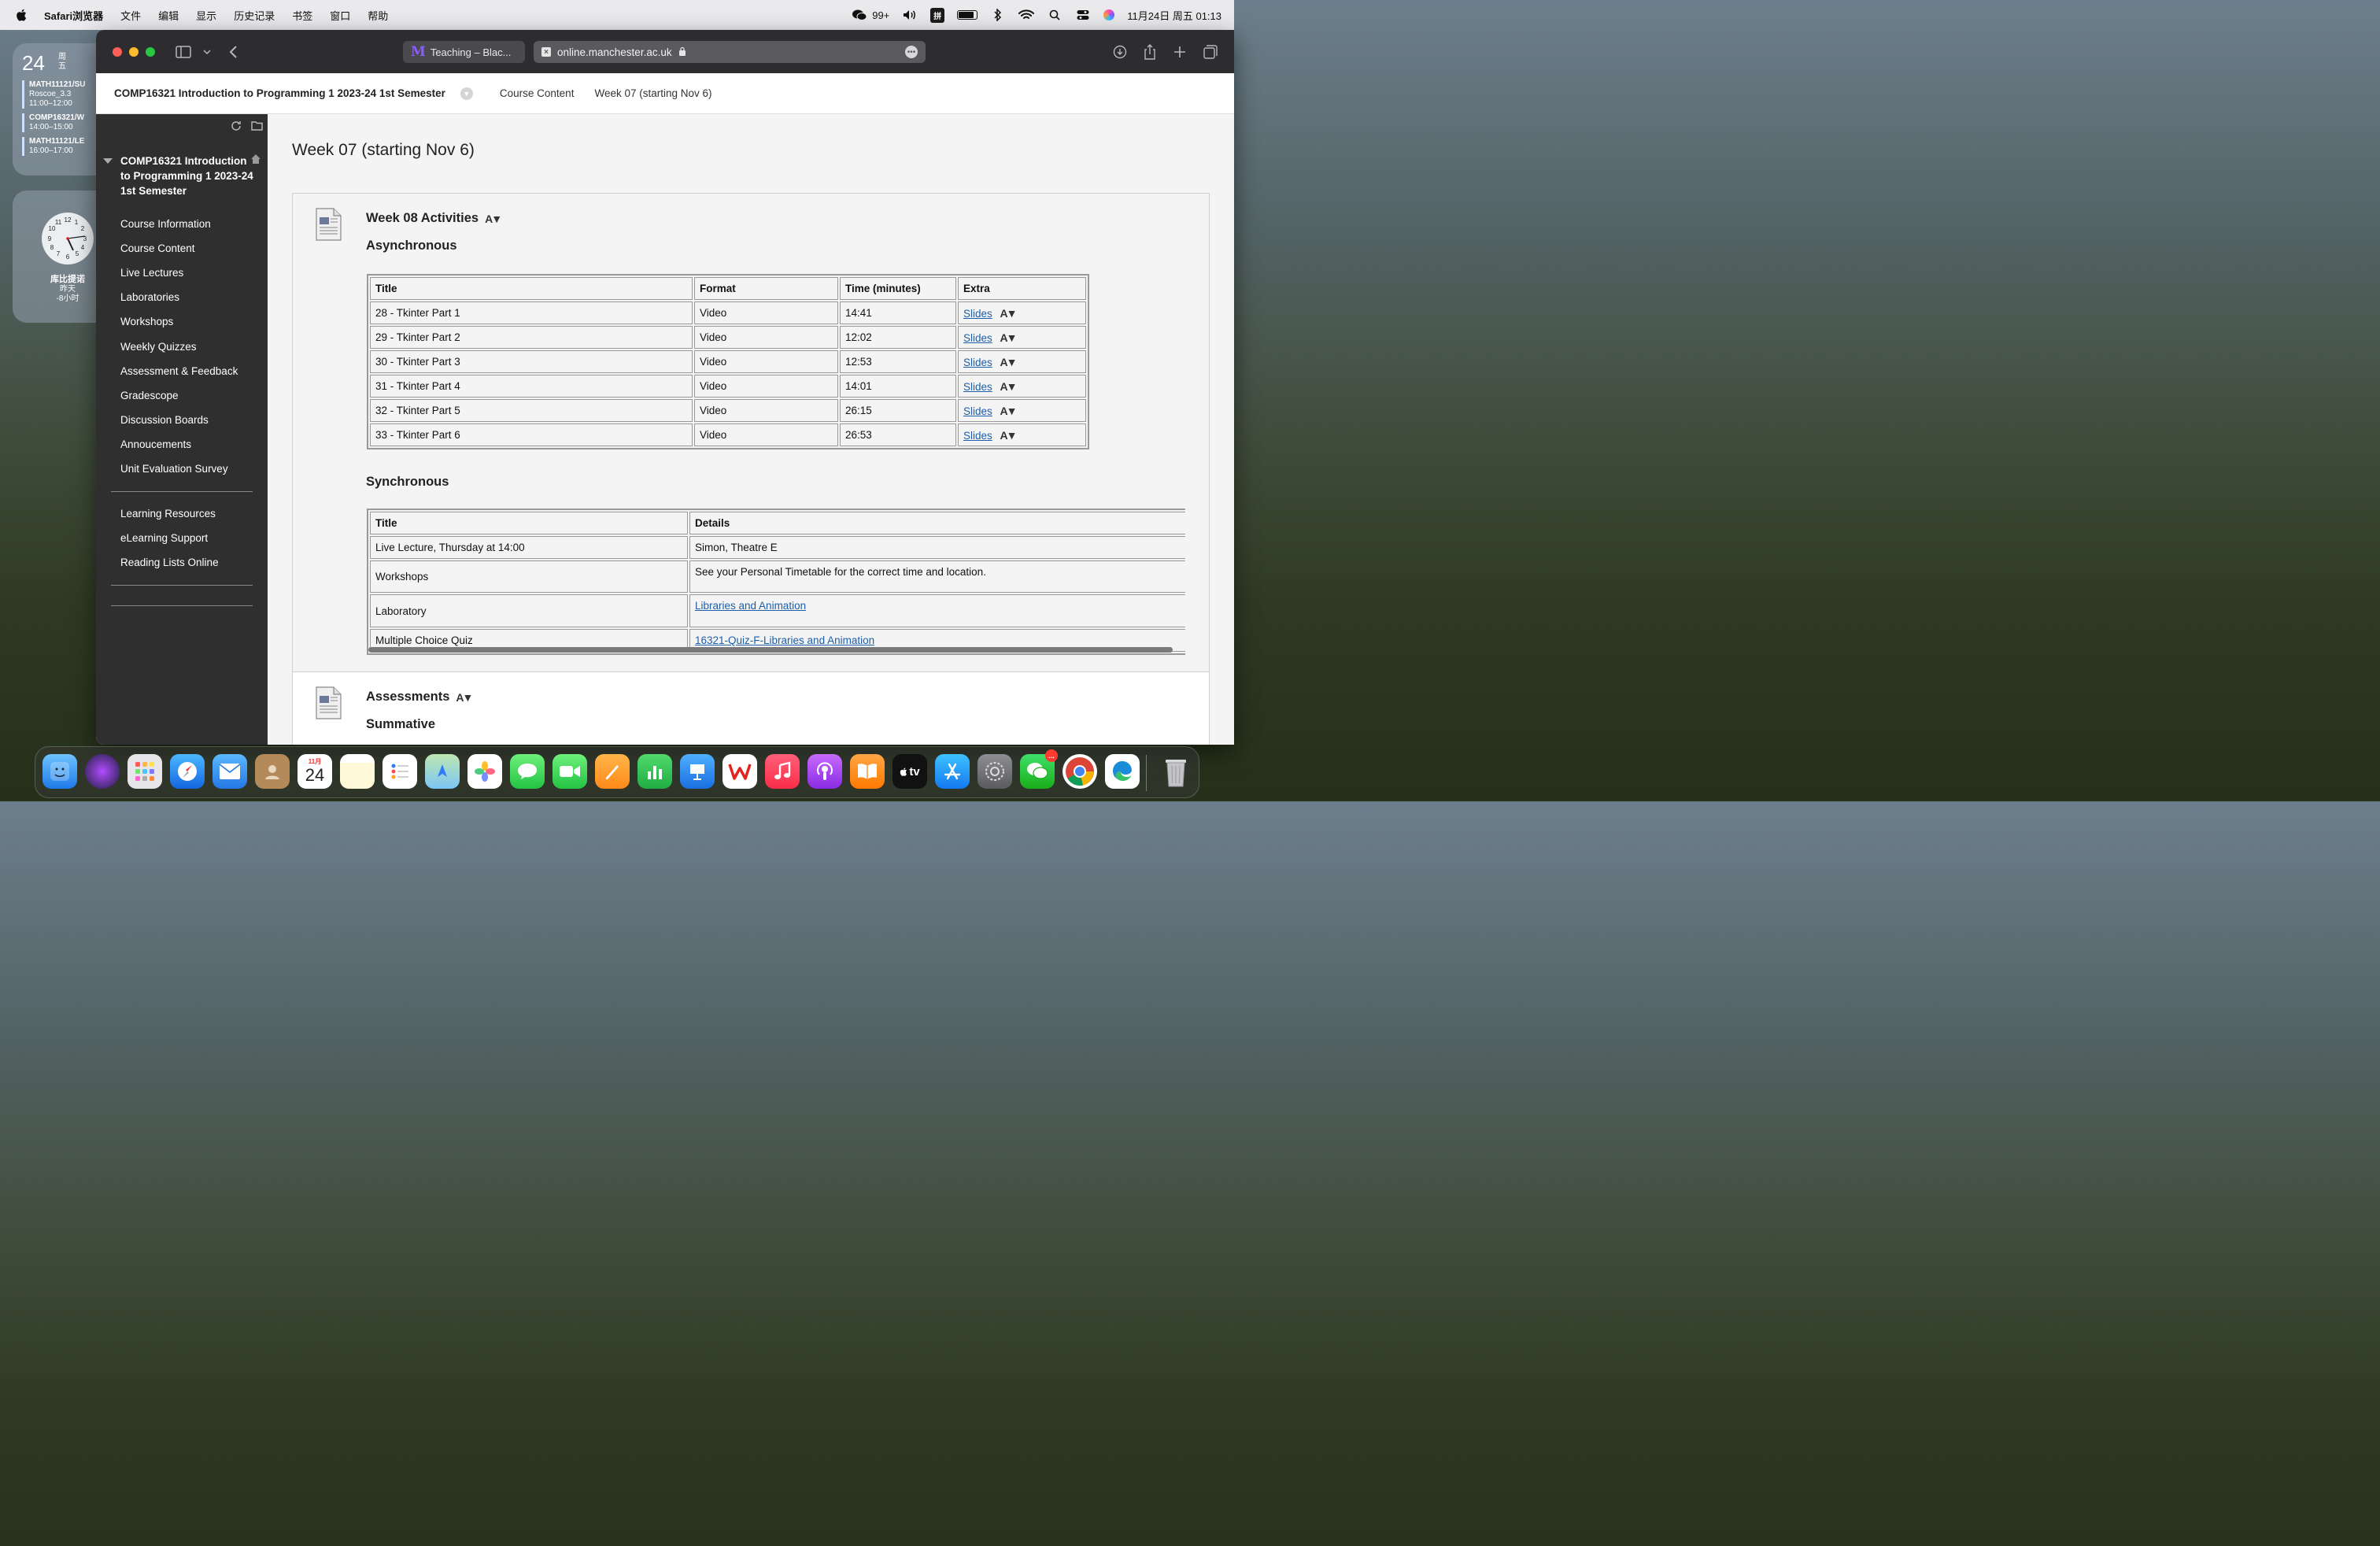  I want to click on sidebar-item-gradescope: Gradescope, so click(179, 395).